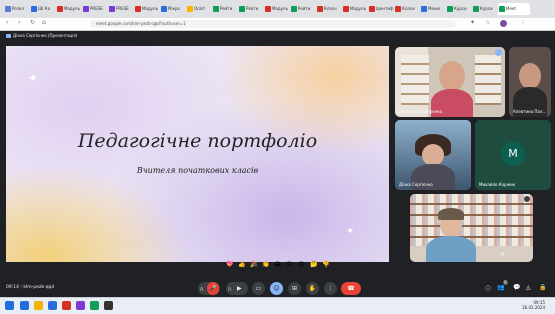  Describe the element at coordinates (229, 264) in the screenshot. I see `reaction-emoji: 💖` at that location.